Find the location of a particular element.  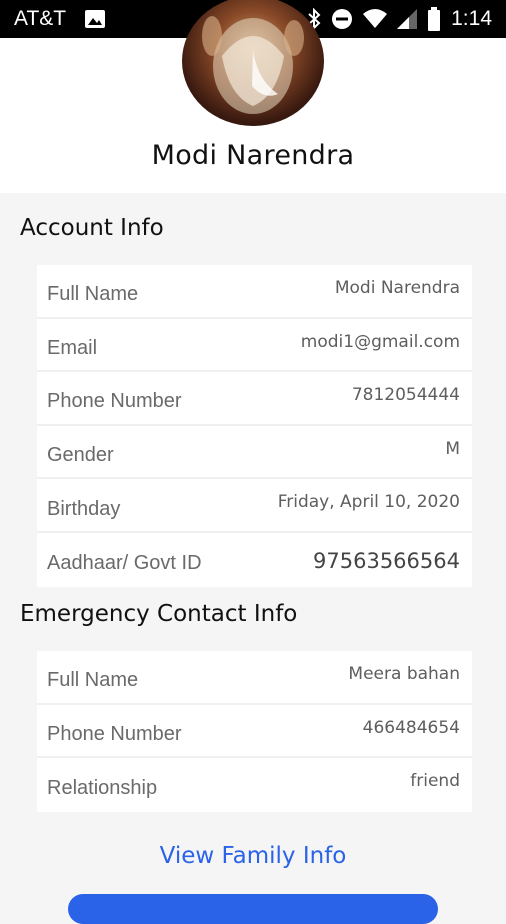

row-label: Aadhaar/ Govt ID is located at coordinates (124, 563).